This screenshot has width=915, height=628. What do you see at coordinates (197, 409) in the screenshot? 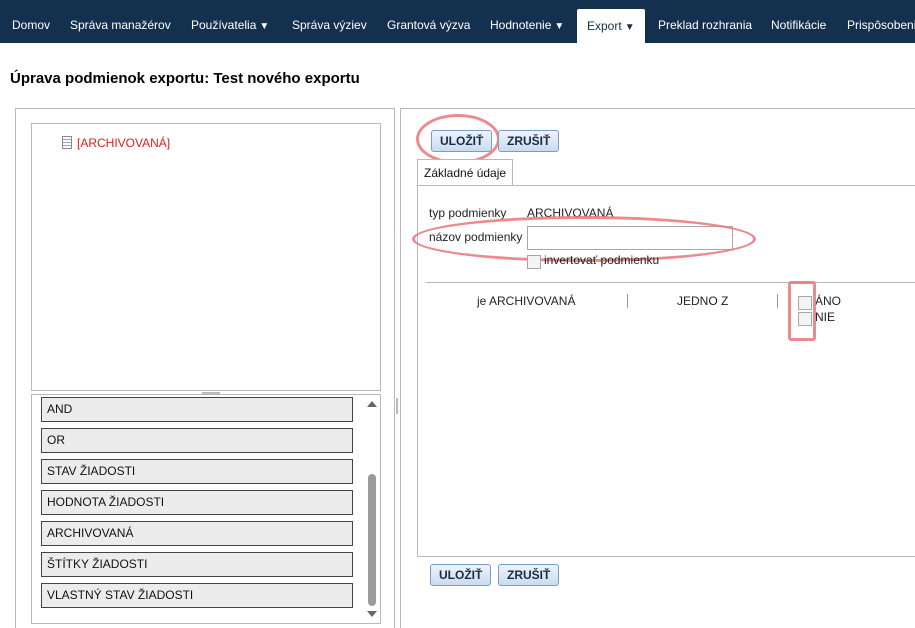
I see `operator-item: AND` at bounding box center [197, 409].